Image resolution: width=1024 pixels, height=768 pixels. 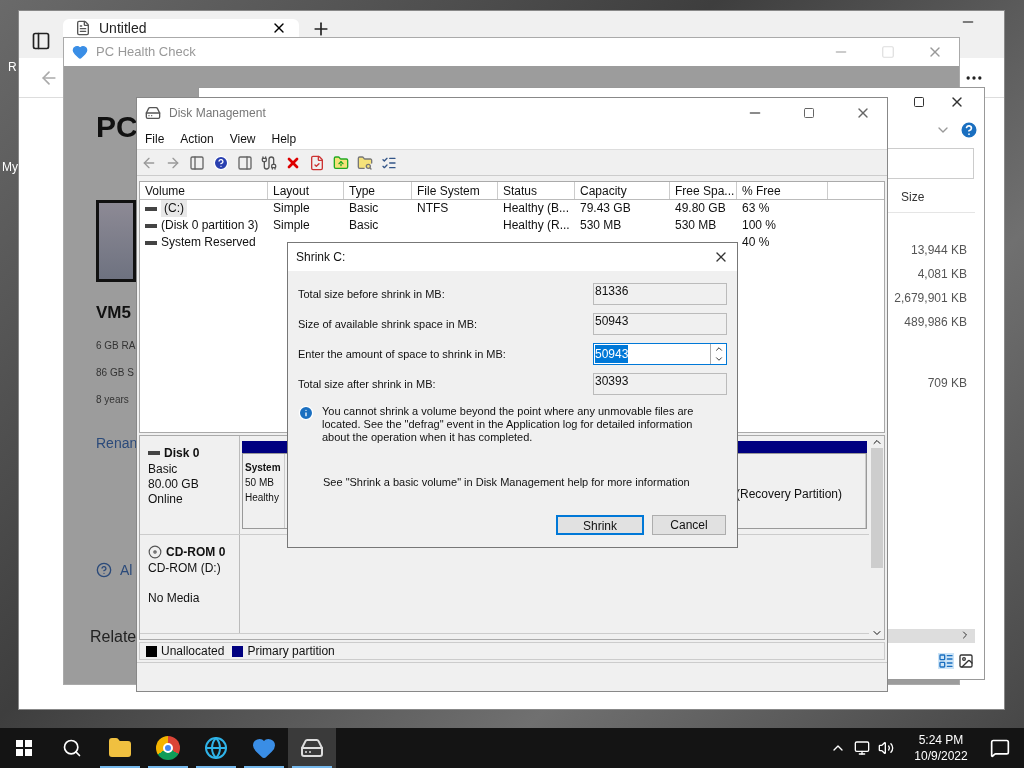 What do you see at coordinates (269, 162) in the screenshot?
I see `cable-icon` at bounding box center [269, 162].